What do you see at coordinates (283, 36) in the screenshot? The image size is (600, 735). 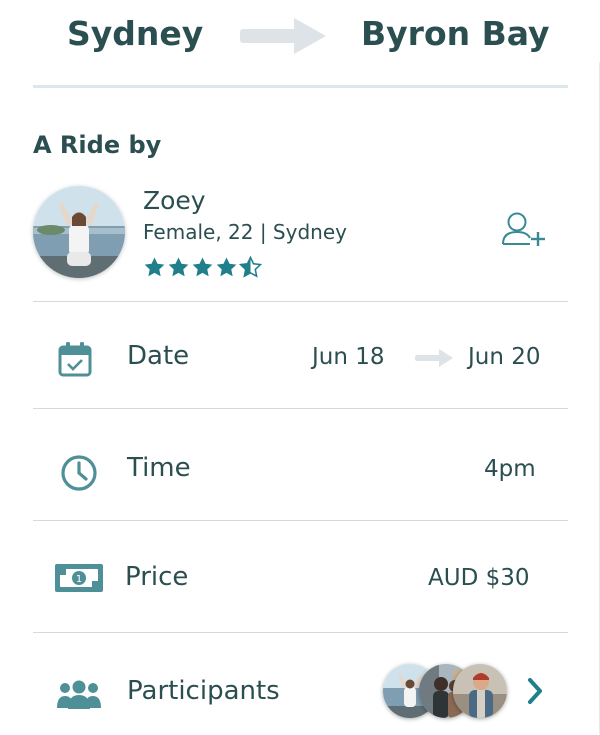 I see `route-arrow-icon` at bounding box center [283, 36].